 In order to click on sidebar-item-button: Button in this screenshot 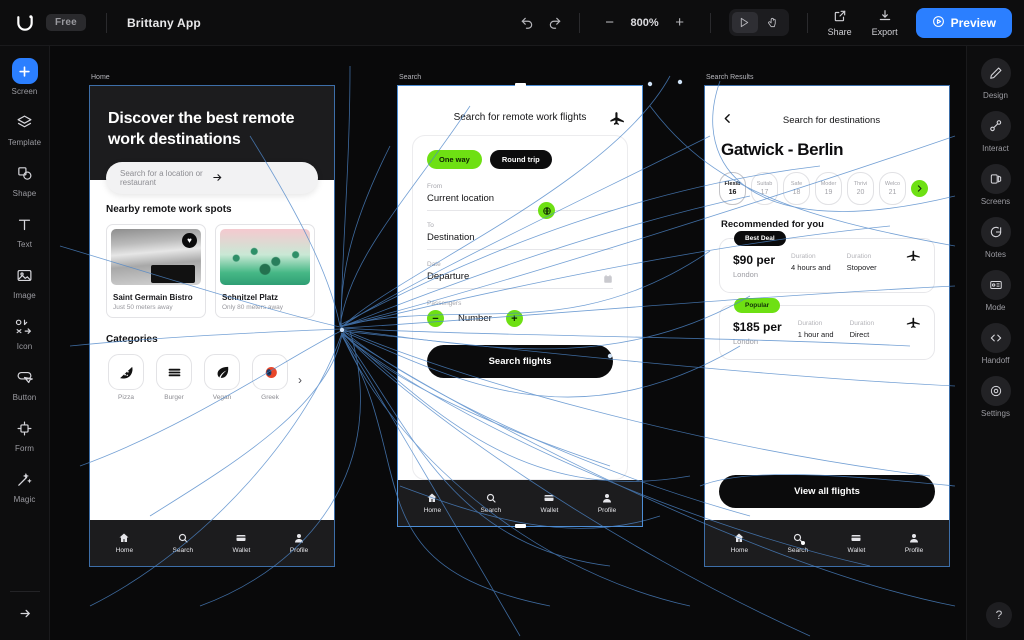, I will do `click(25, 383)`.